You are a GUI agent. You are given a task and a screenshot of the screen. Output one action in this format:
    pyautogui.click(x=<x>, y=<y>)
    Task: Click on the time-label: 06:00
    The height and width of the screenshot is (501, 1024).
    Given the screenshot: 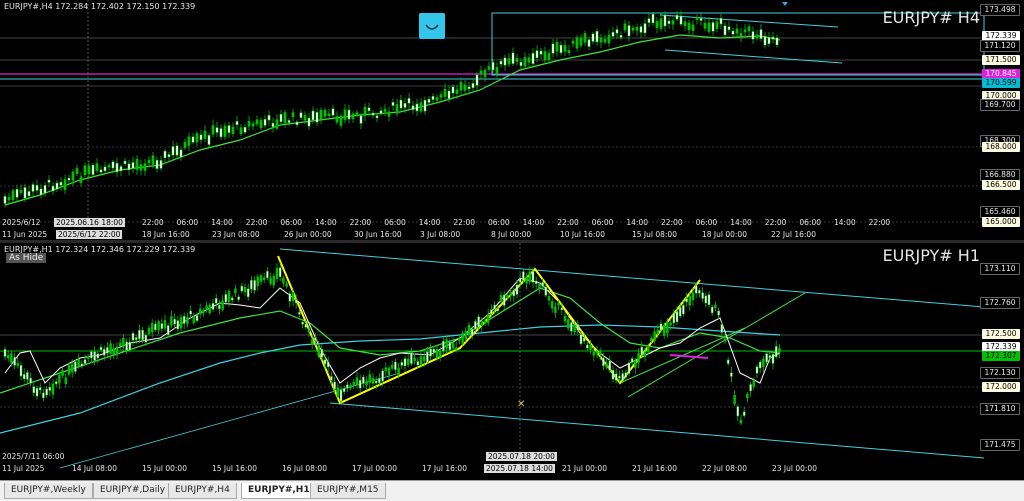 What is the action you would take?
    pyautogui.click(x=499, y=222)
    